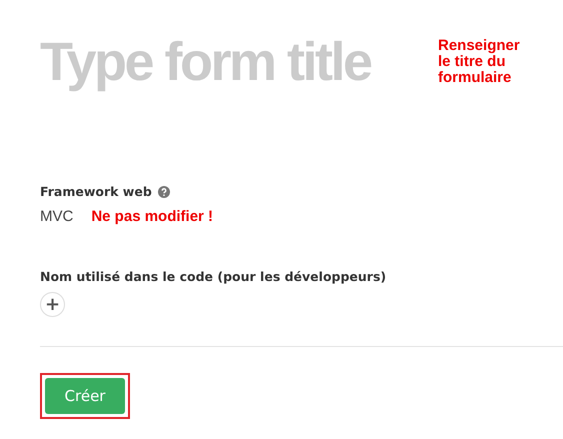 This screenshot has height=439, width=563. I want to click on field-label: Framework web, so click(96, 191).